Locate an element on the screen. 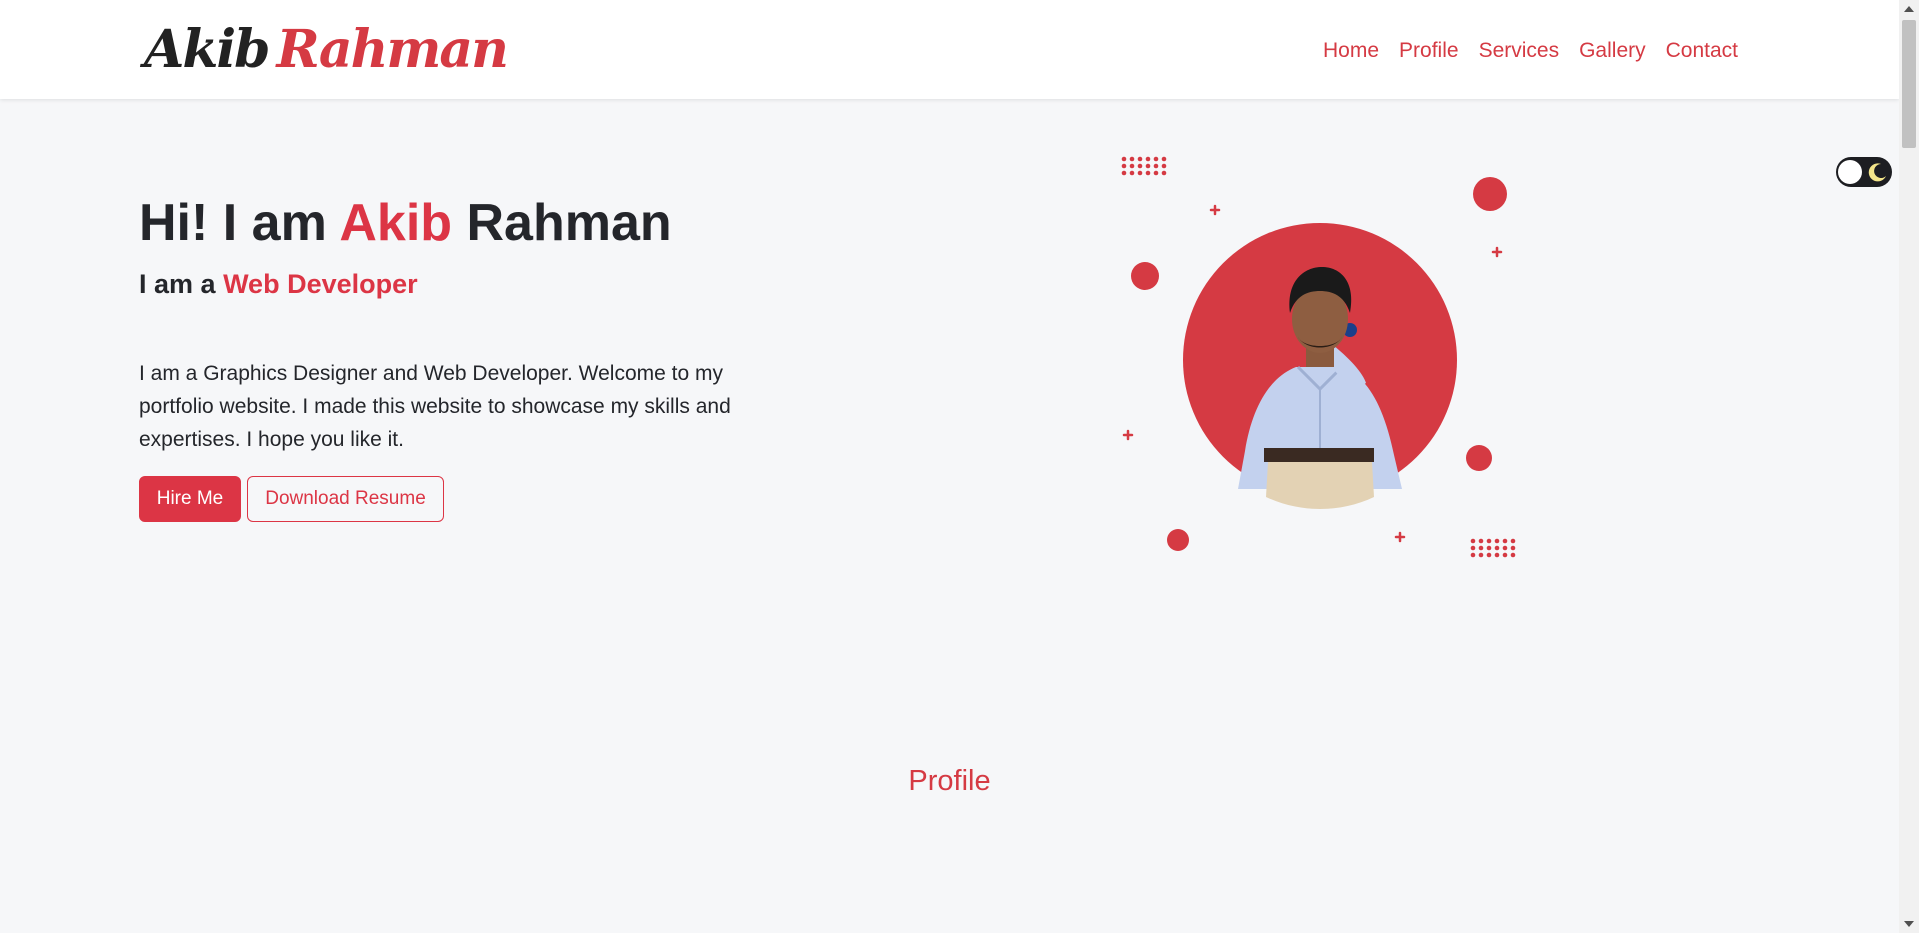 The height and width of the screenshot is (933, 1919). theme-toggle is located at coordinates (1864, 172).